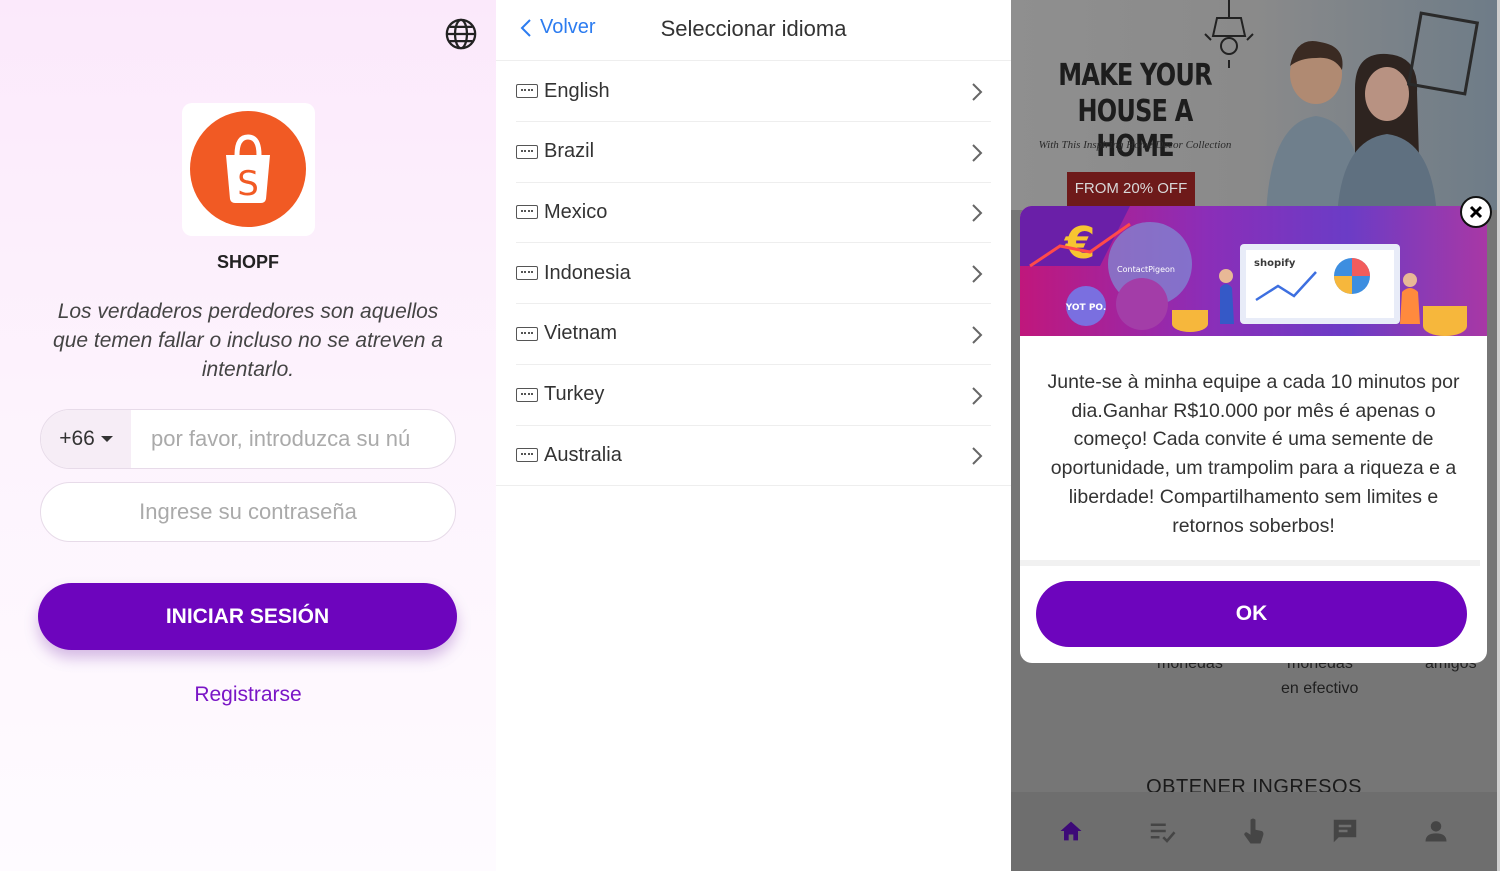 The width and height of the screenshot is (1500, 871). I want to click on password-input, so click(248, 512).